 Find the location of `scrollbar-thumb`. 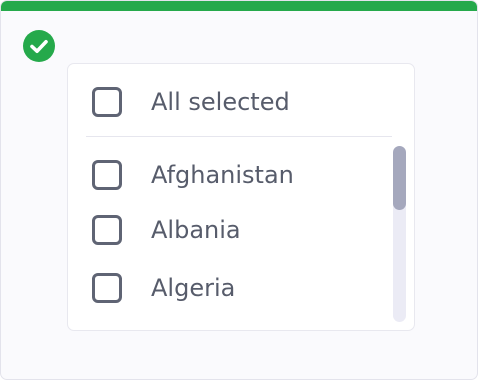

scrollbar-thumb is located at coordinates (399, 178).